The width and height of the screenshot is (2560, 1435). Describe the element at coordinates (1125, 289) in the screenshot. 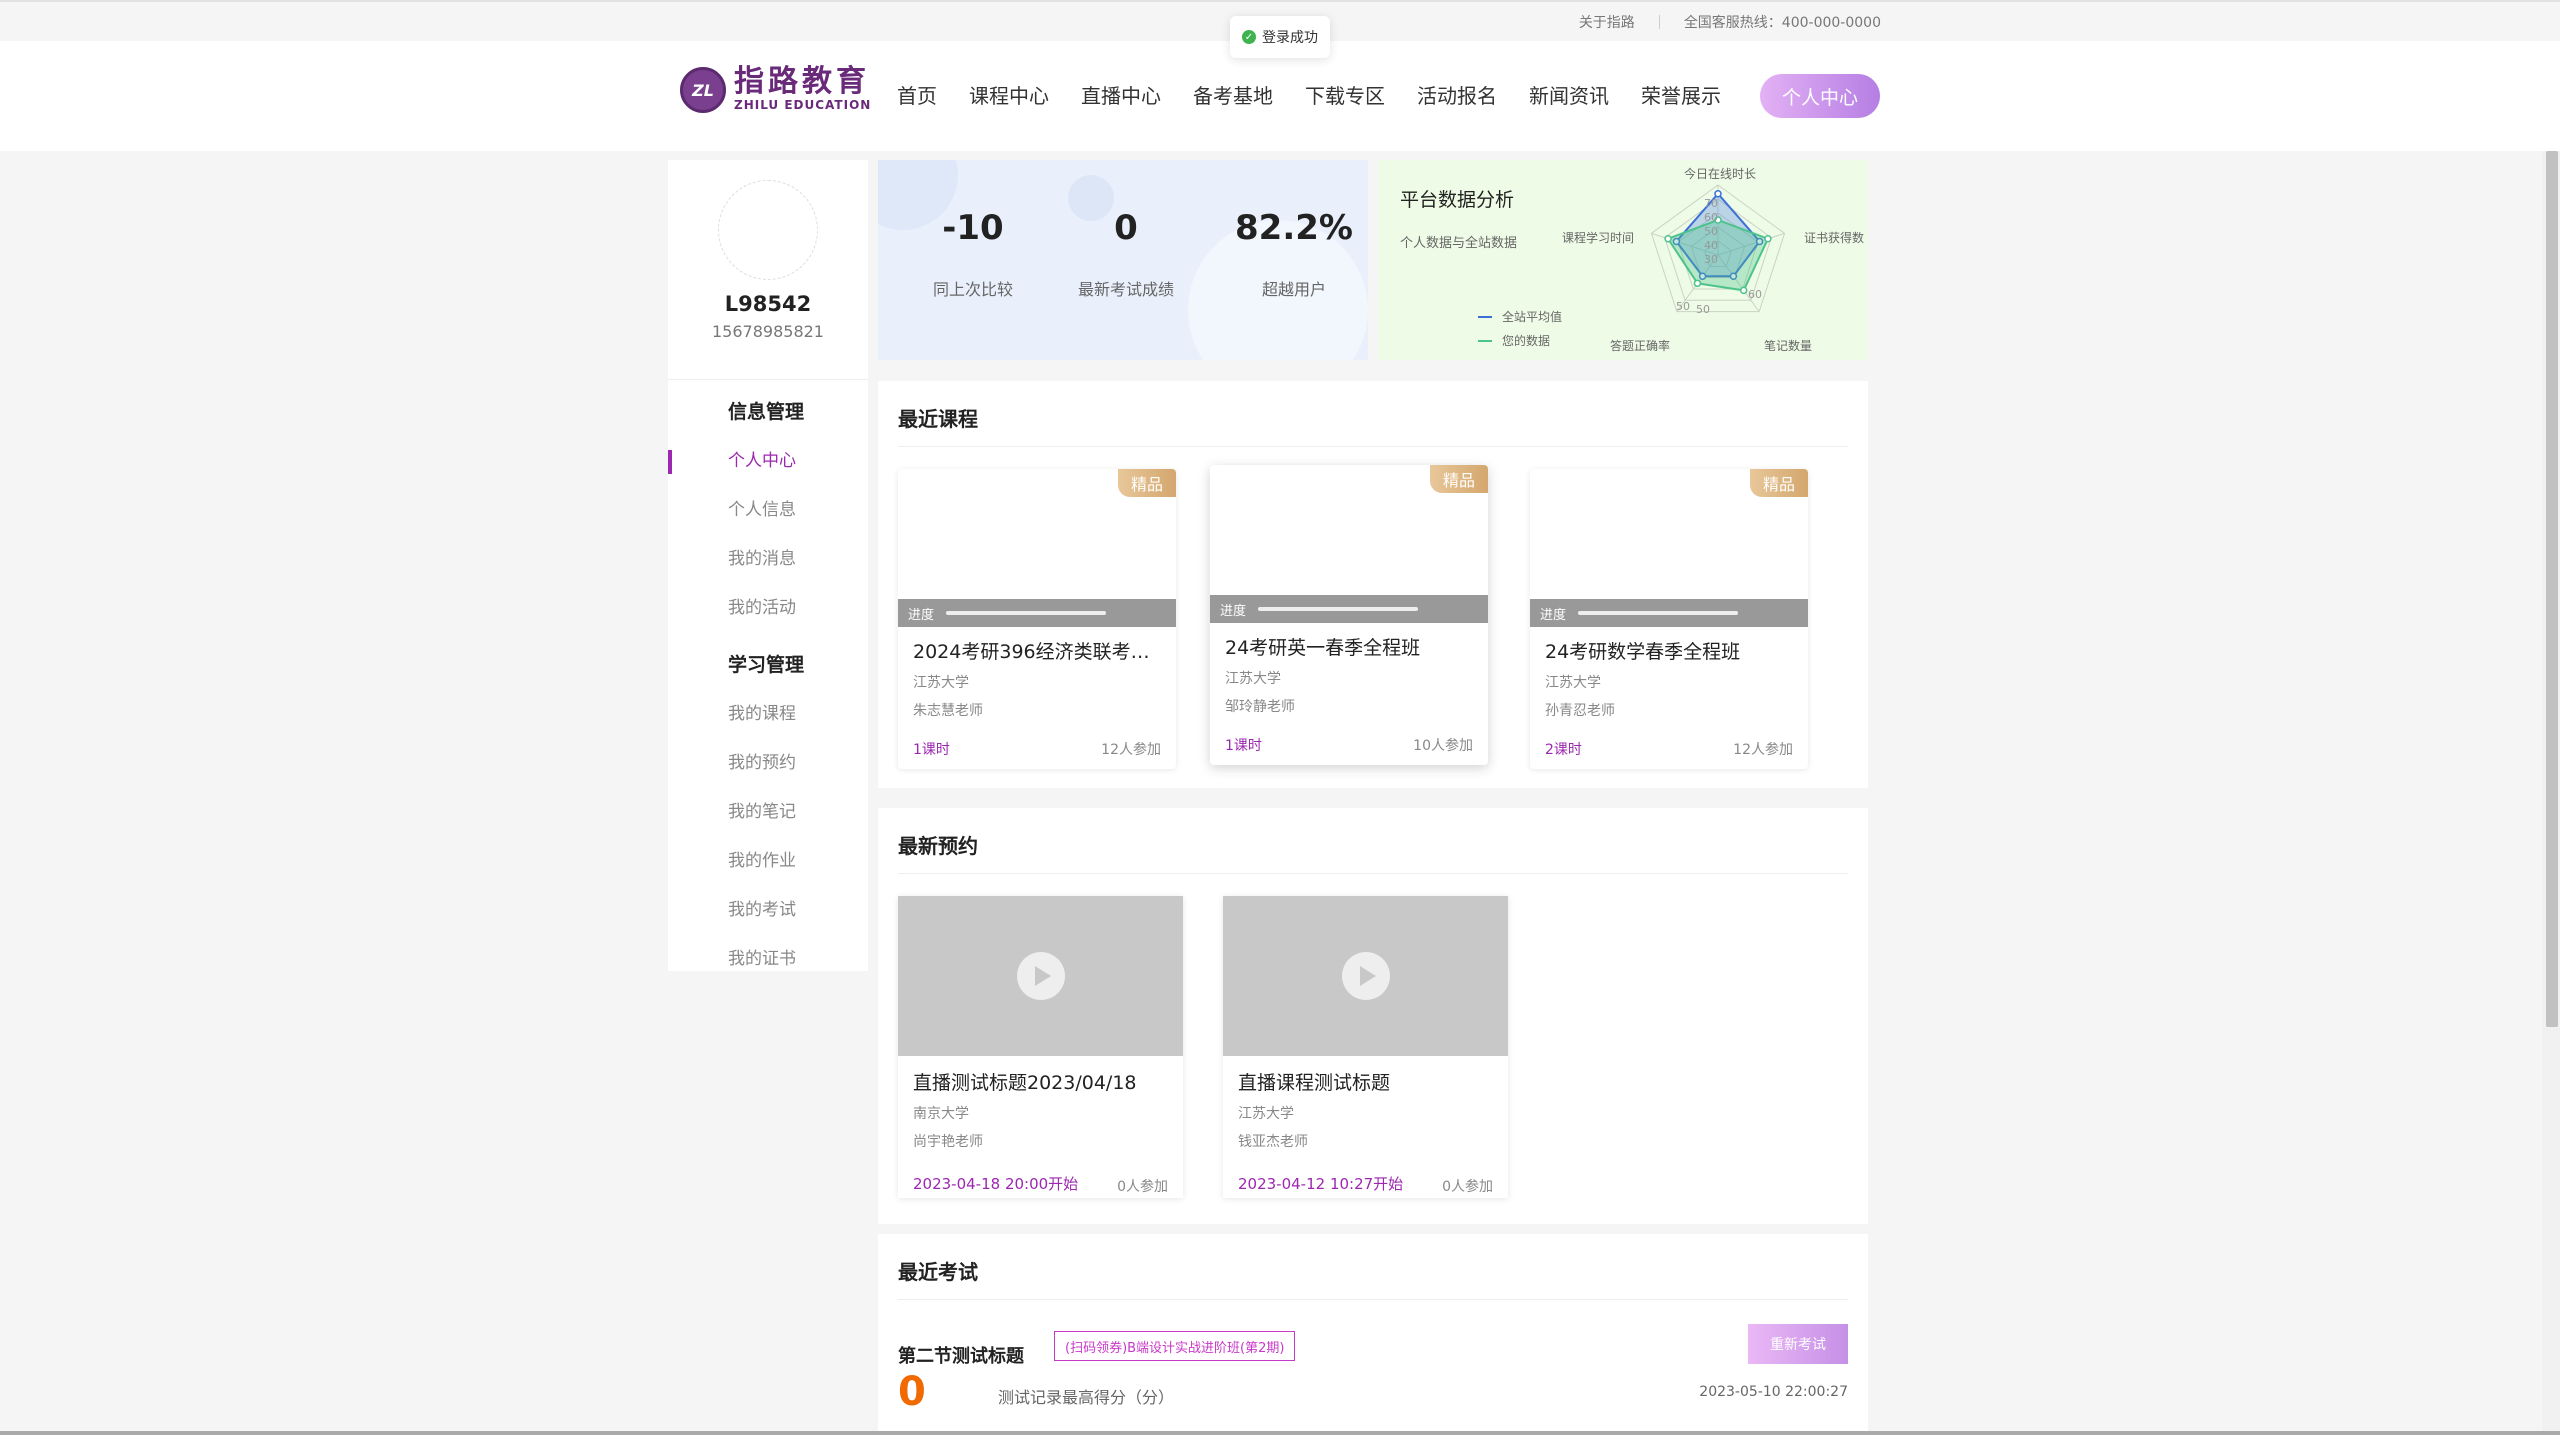

I see `stat-label: 最新考试成绩` at that location.